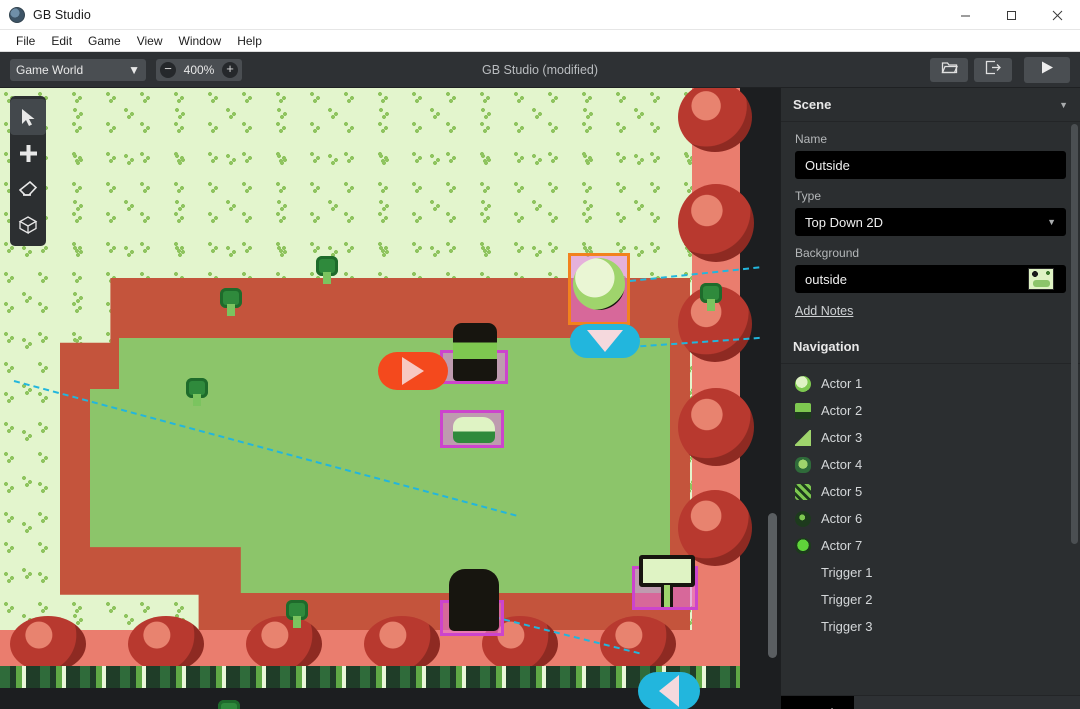 The width and height of the screenshot is (1080, 709). I want to click on nav-item-label: Actor 7, so click(842, 545).